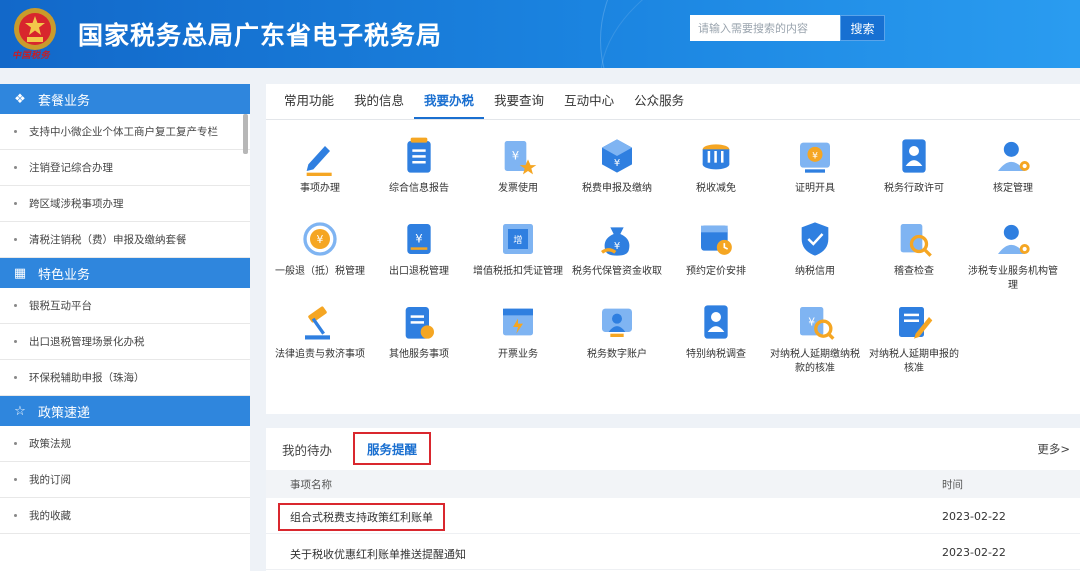  I want to click on sidebar-scrollbar, so click(245, 134).